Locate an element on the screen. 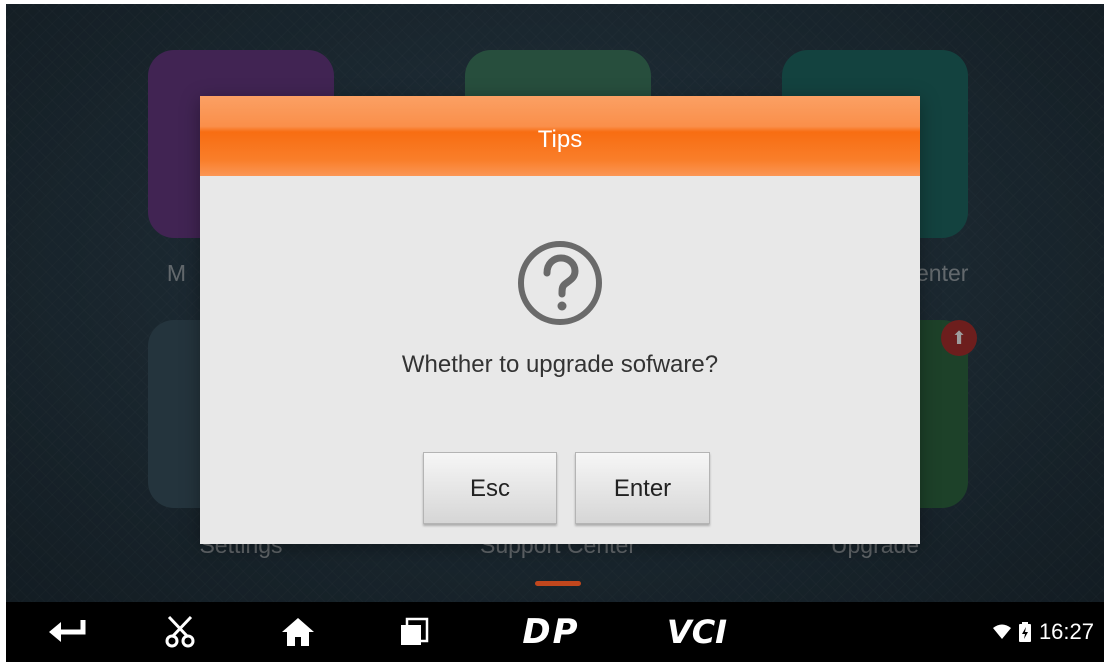 The image size is (1108, 666). dp-logo-button: DP is located at coordinates (551, 632).